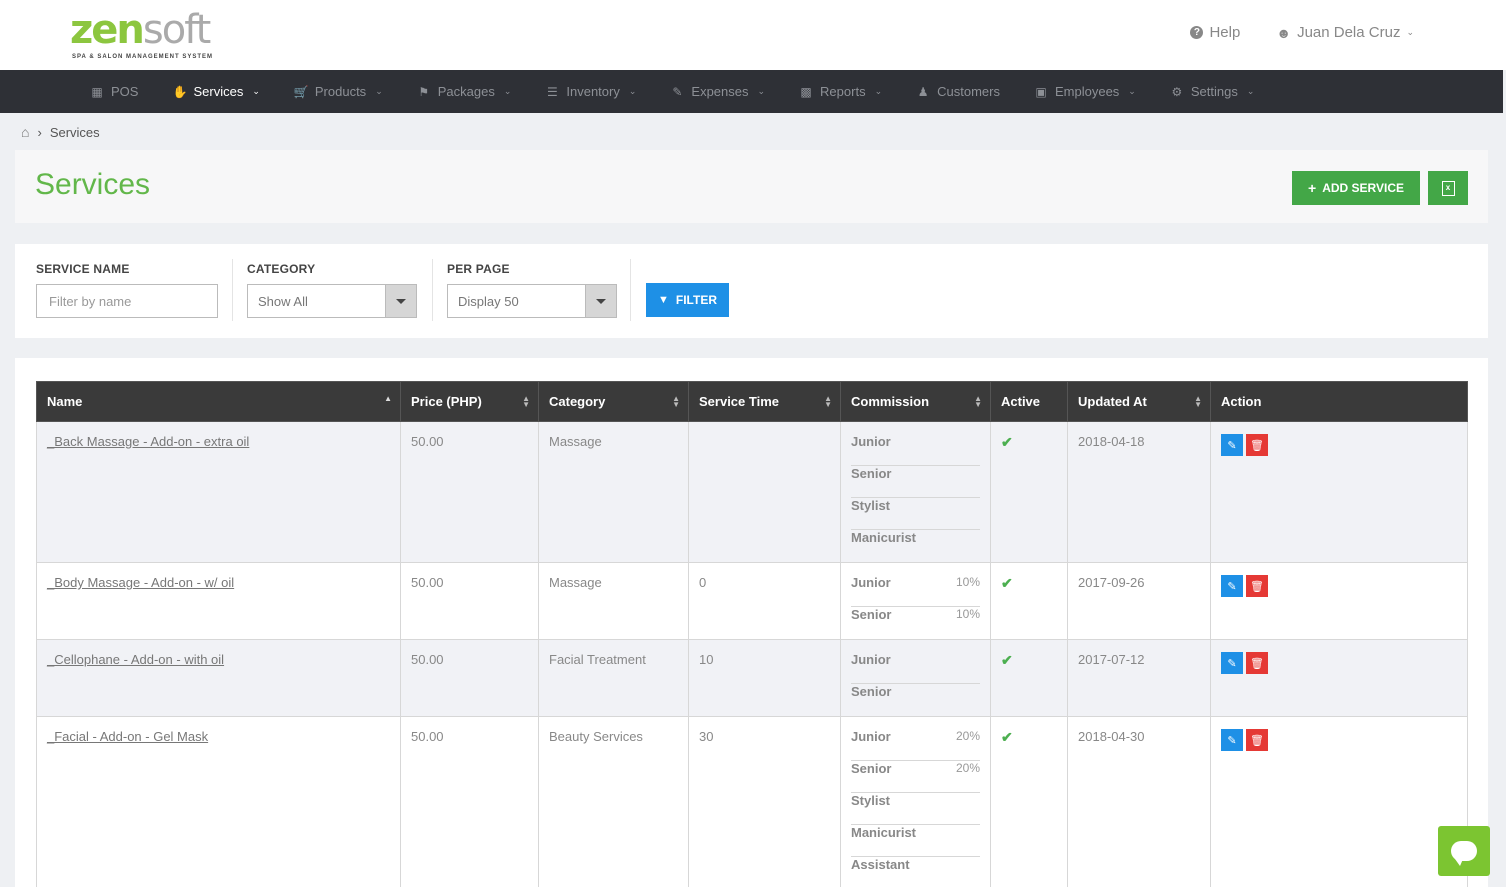 The width and height of the screenshot is (1506, 887). What do you see at coordinates (577, 401) in the screenshot?
I see `header-label: Category` at bounding box center [577, 401].